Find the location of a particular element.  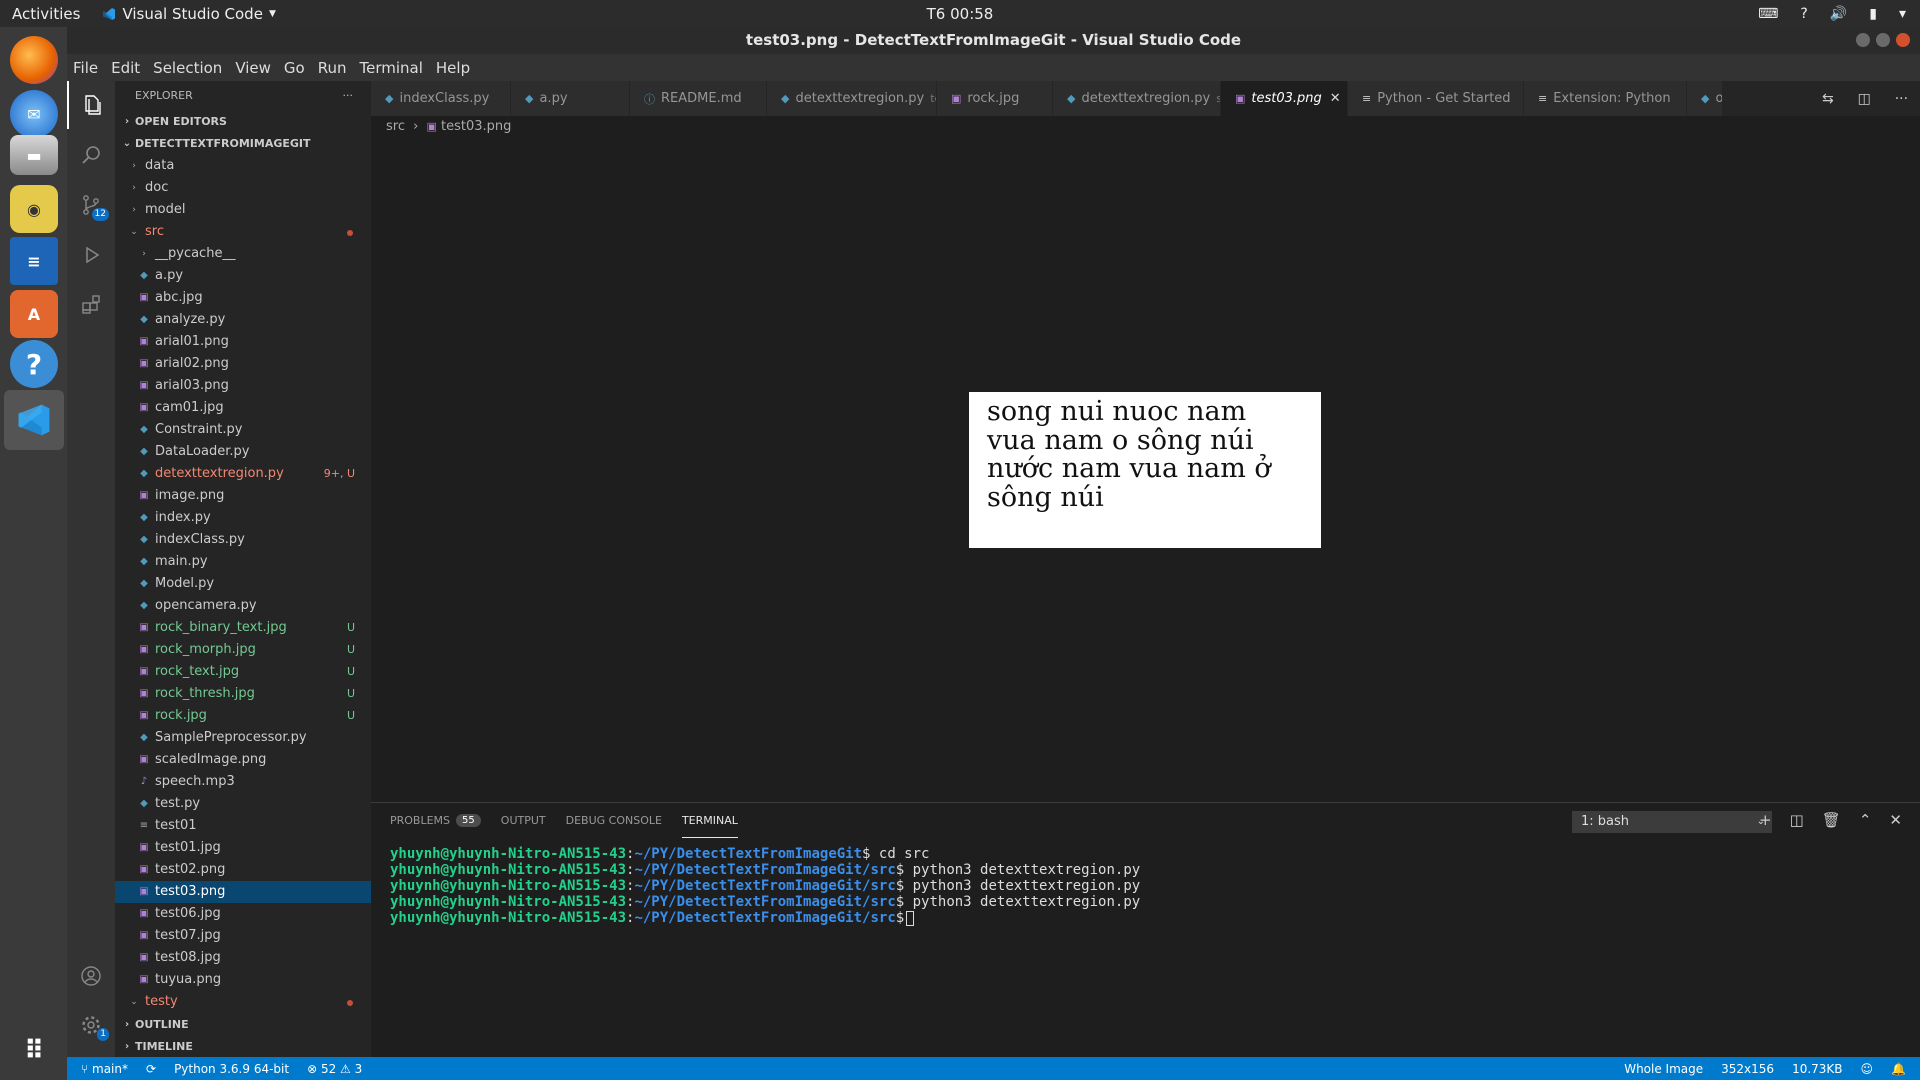

tree-item: ▣ test01.jpg is located at coordinates (243, 848).